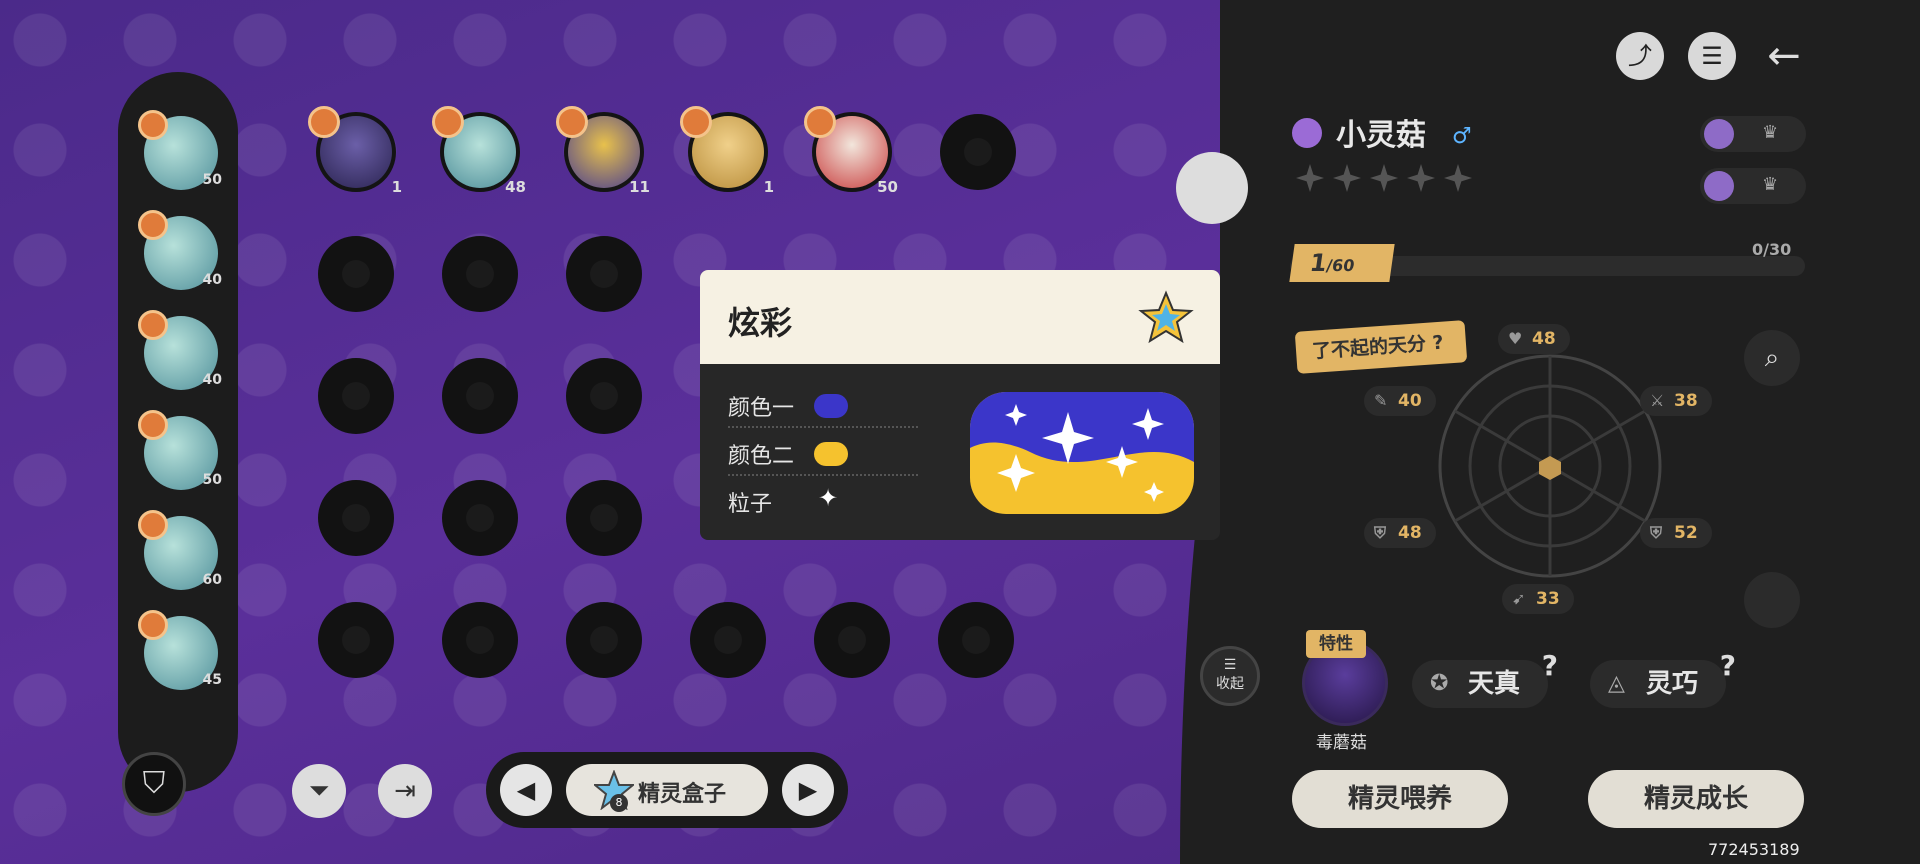 This screenshot has height=864, width=1920. I want to click on ghost-type-pill-2: ♛, so click(1753, 186).